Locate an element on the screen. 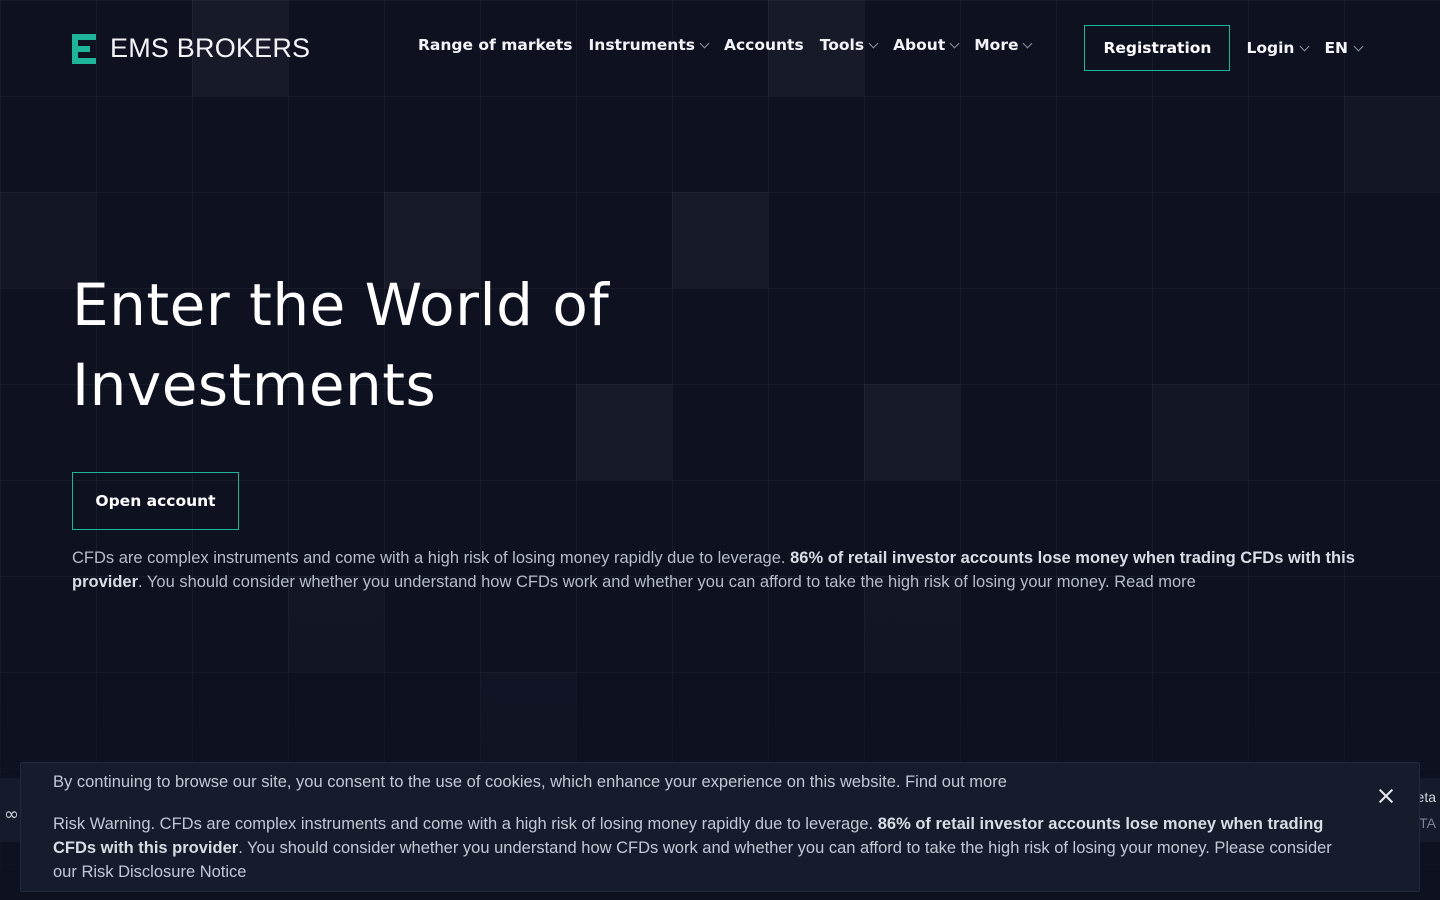 The image size is (1440, 900). nav-item-tools: Tools is located at coordinates (849, 45).